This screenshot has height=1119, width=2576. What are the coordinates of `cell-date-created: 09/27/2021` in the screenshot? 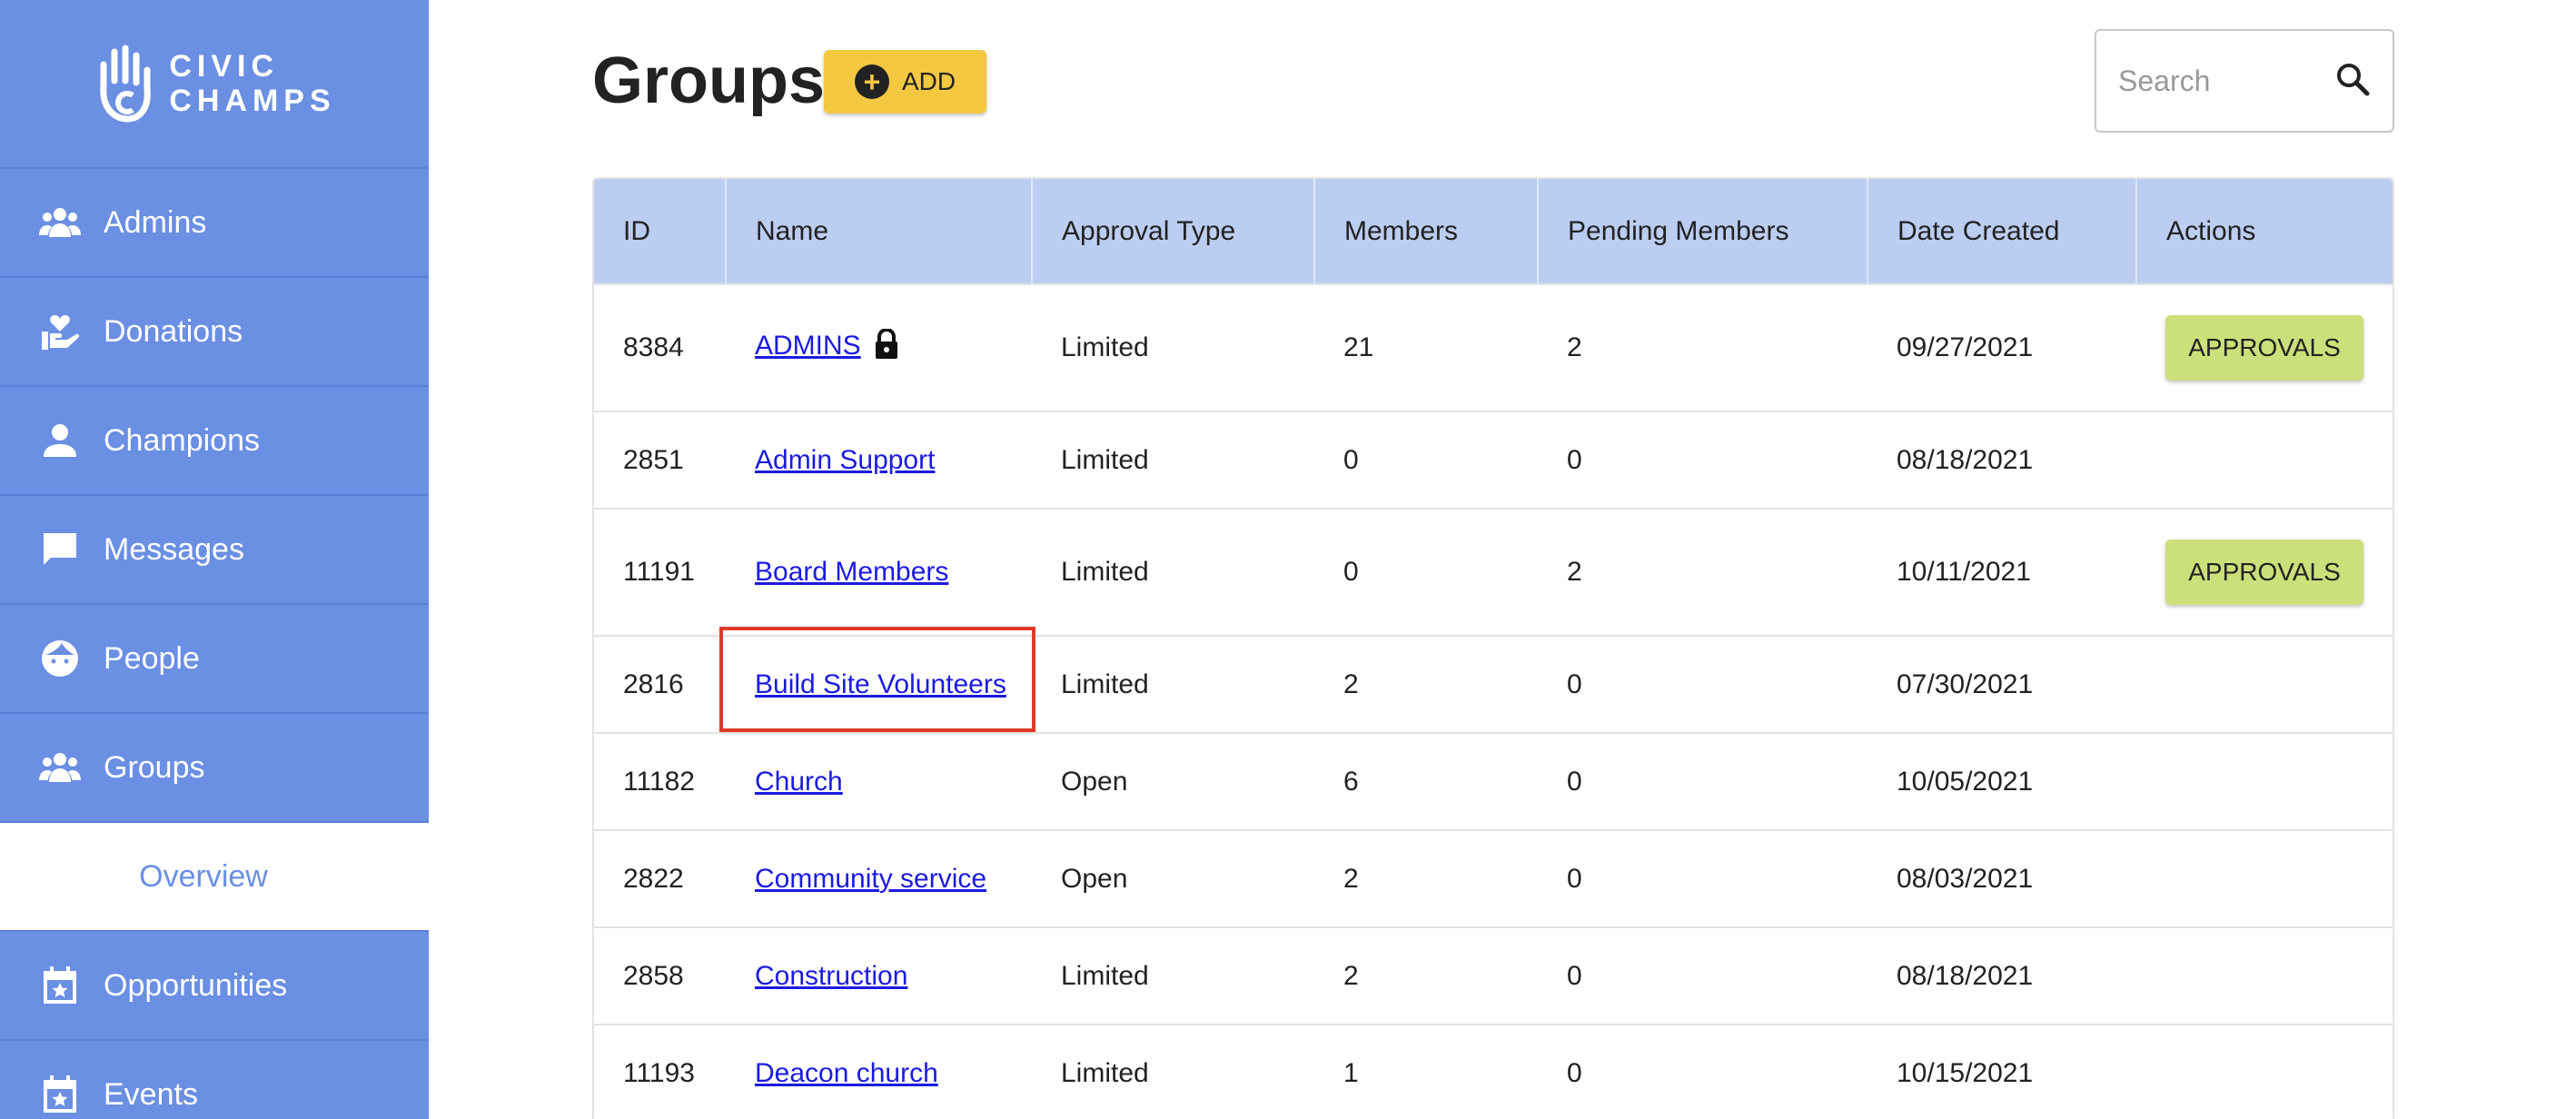 It's located at (2002, 347).